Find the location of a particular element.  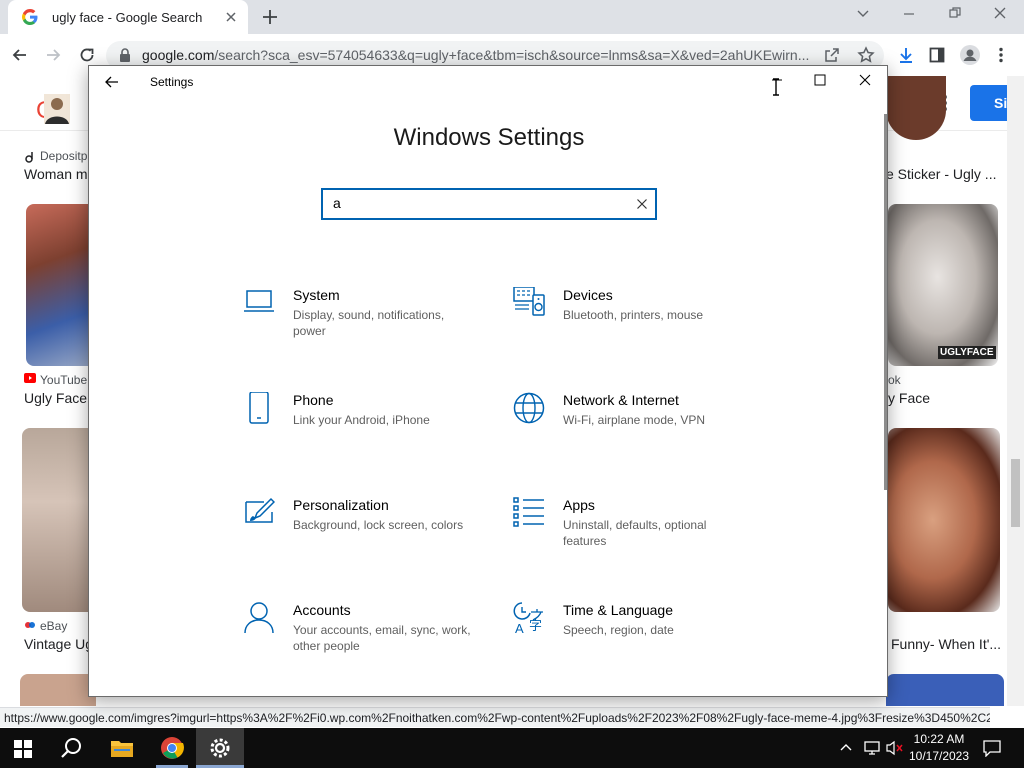

google-favicon-icon is located at coordinates (30, 17).